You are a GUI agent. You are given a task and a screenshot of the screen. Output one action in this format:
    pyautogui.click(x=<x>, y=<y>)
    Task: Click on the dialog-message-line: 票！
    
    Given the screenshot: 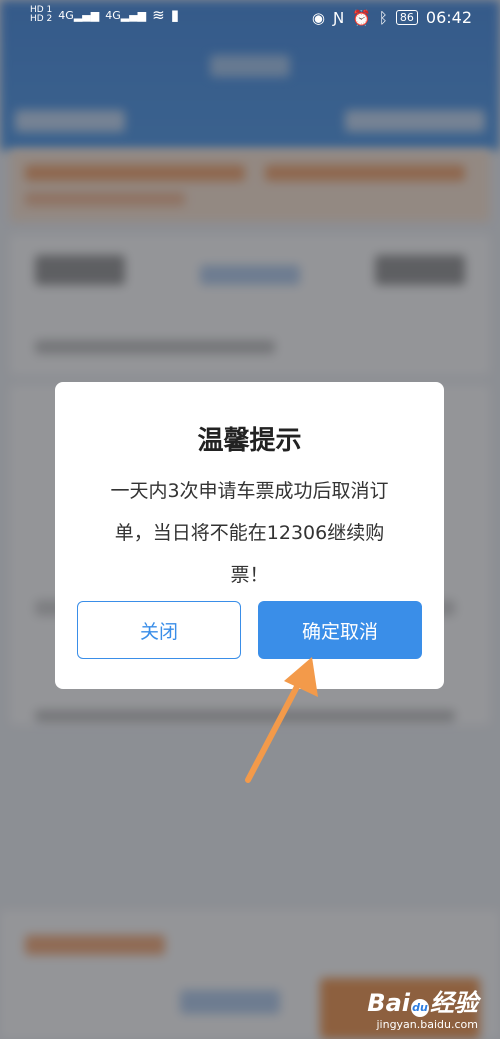 What is the action you would take?
    pyautogui.click(x=249, y=575)
    